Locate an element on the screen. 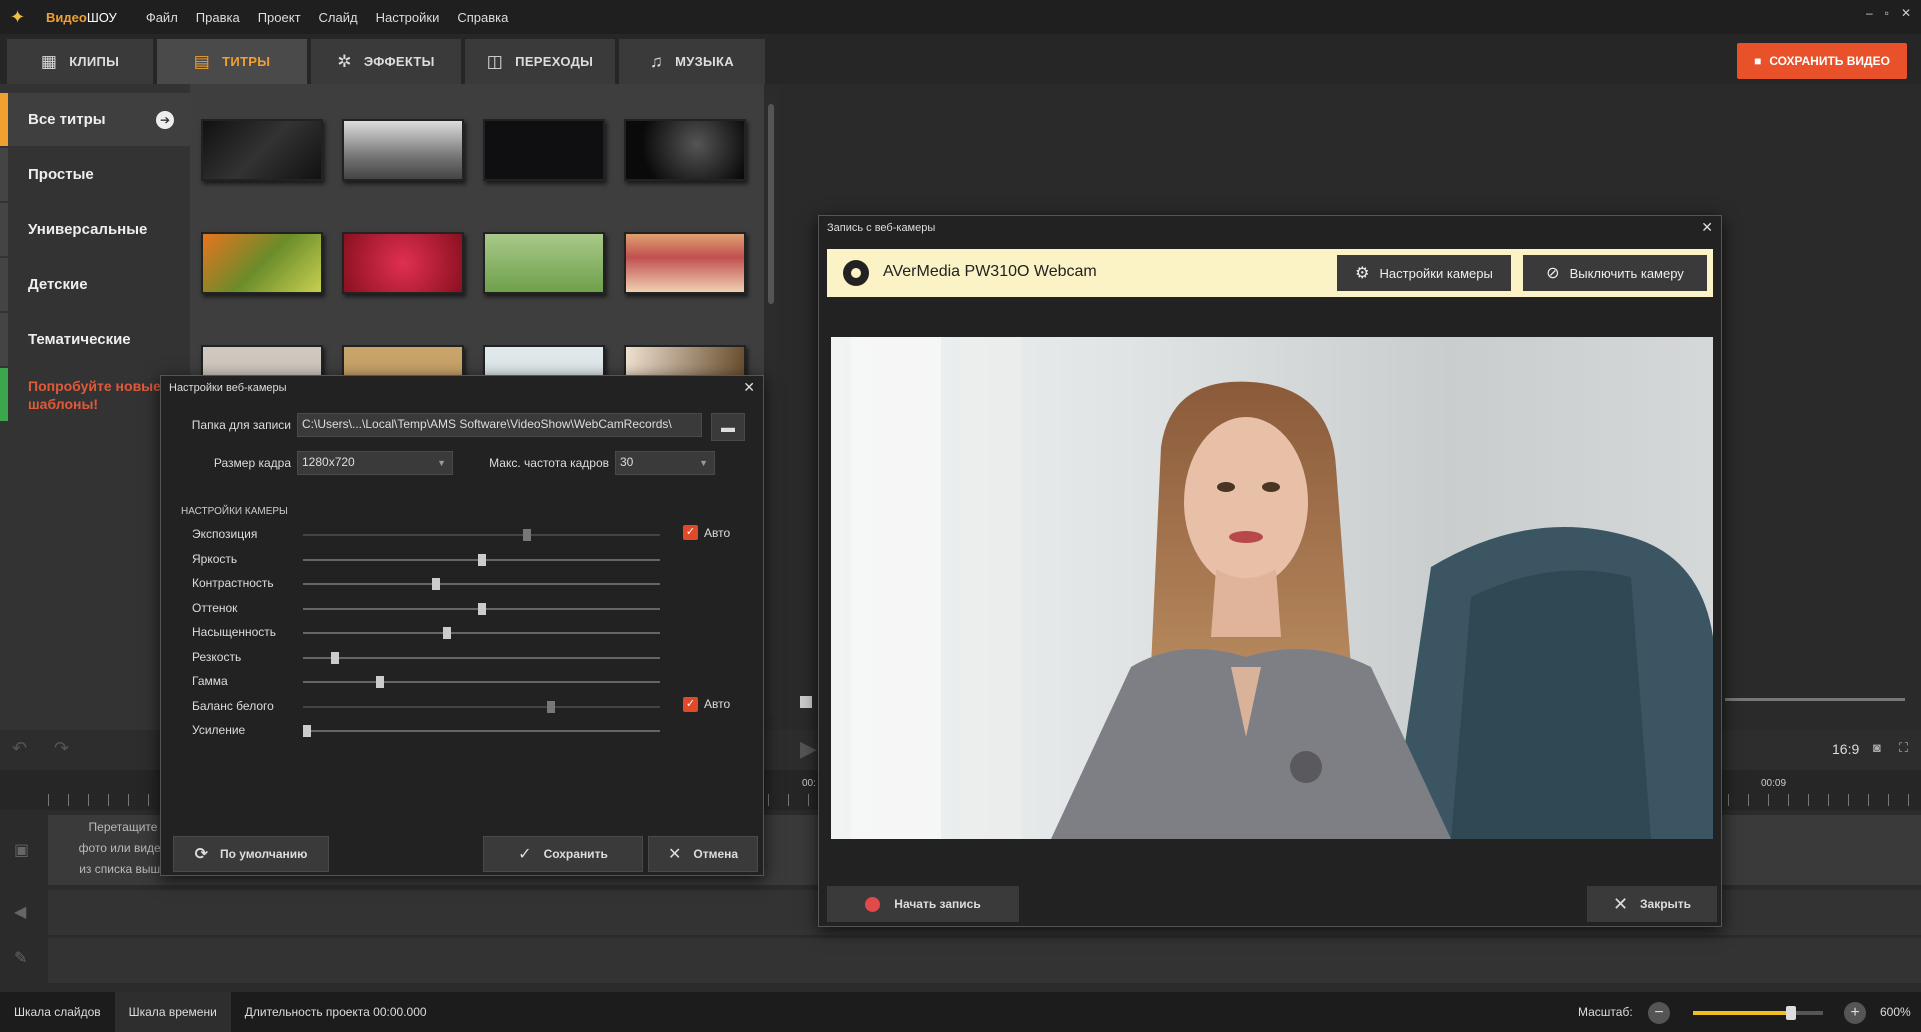 This screenshot has width=1921, height=1032. menu-project: Проект is located at coordinates (279, 17).